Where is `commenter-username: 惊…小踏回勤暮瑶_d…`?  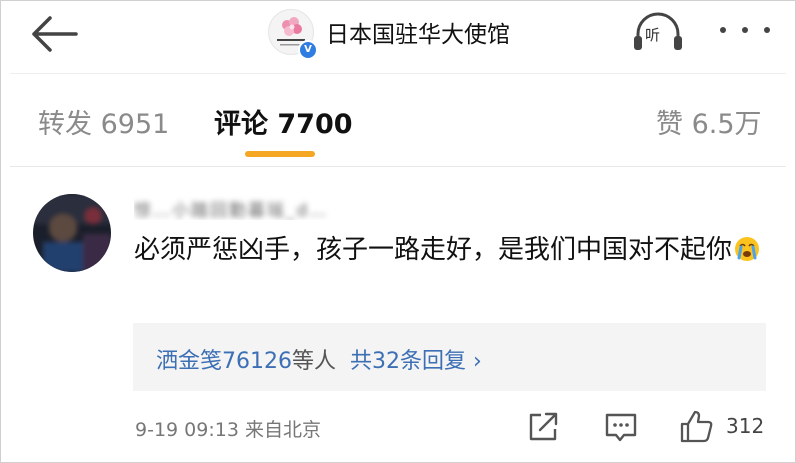
commenter-username: 惊…小踏回勤暮瑶_d… is located at coordinates (269, 208).